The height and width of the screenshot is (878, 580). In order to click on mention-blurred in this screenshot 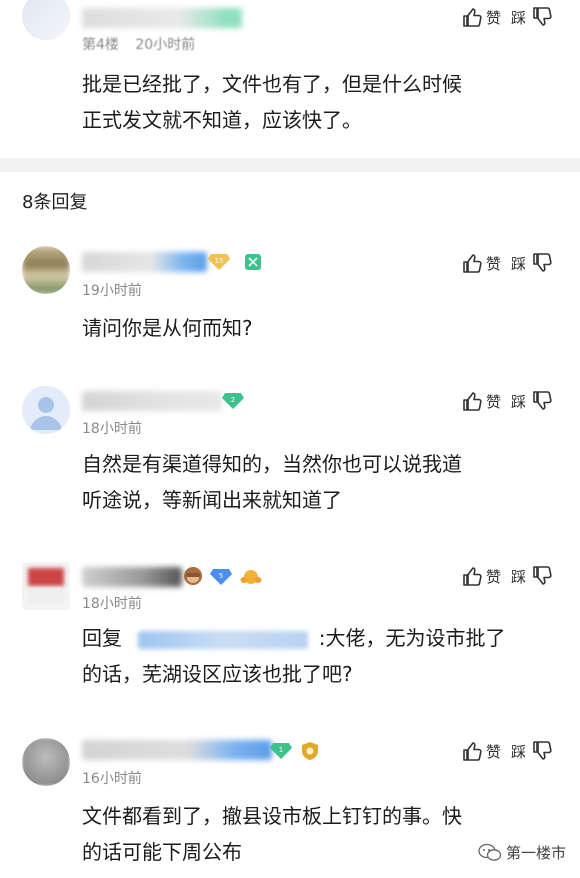, I will do `click(223, 639)`.